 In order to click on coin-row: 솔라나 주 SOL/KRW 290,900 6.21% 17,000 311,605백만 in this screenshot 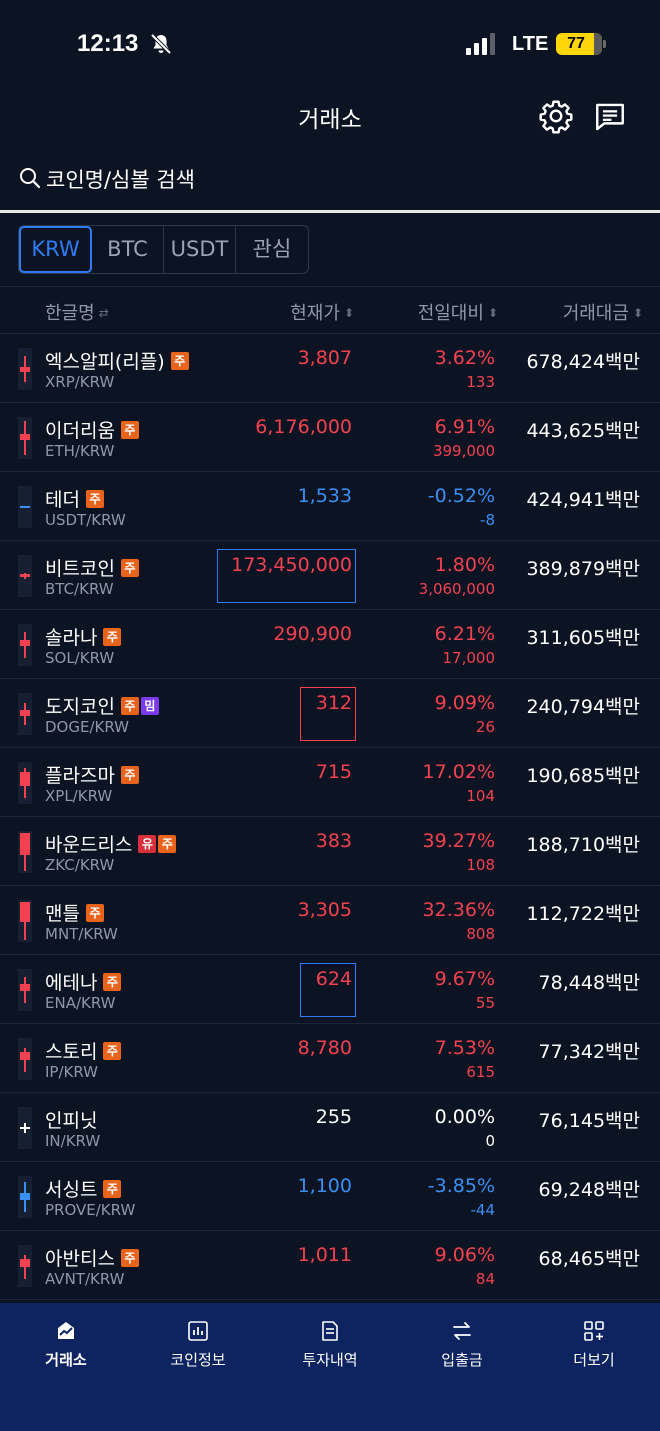, I will do `click(330, 644)`.